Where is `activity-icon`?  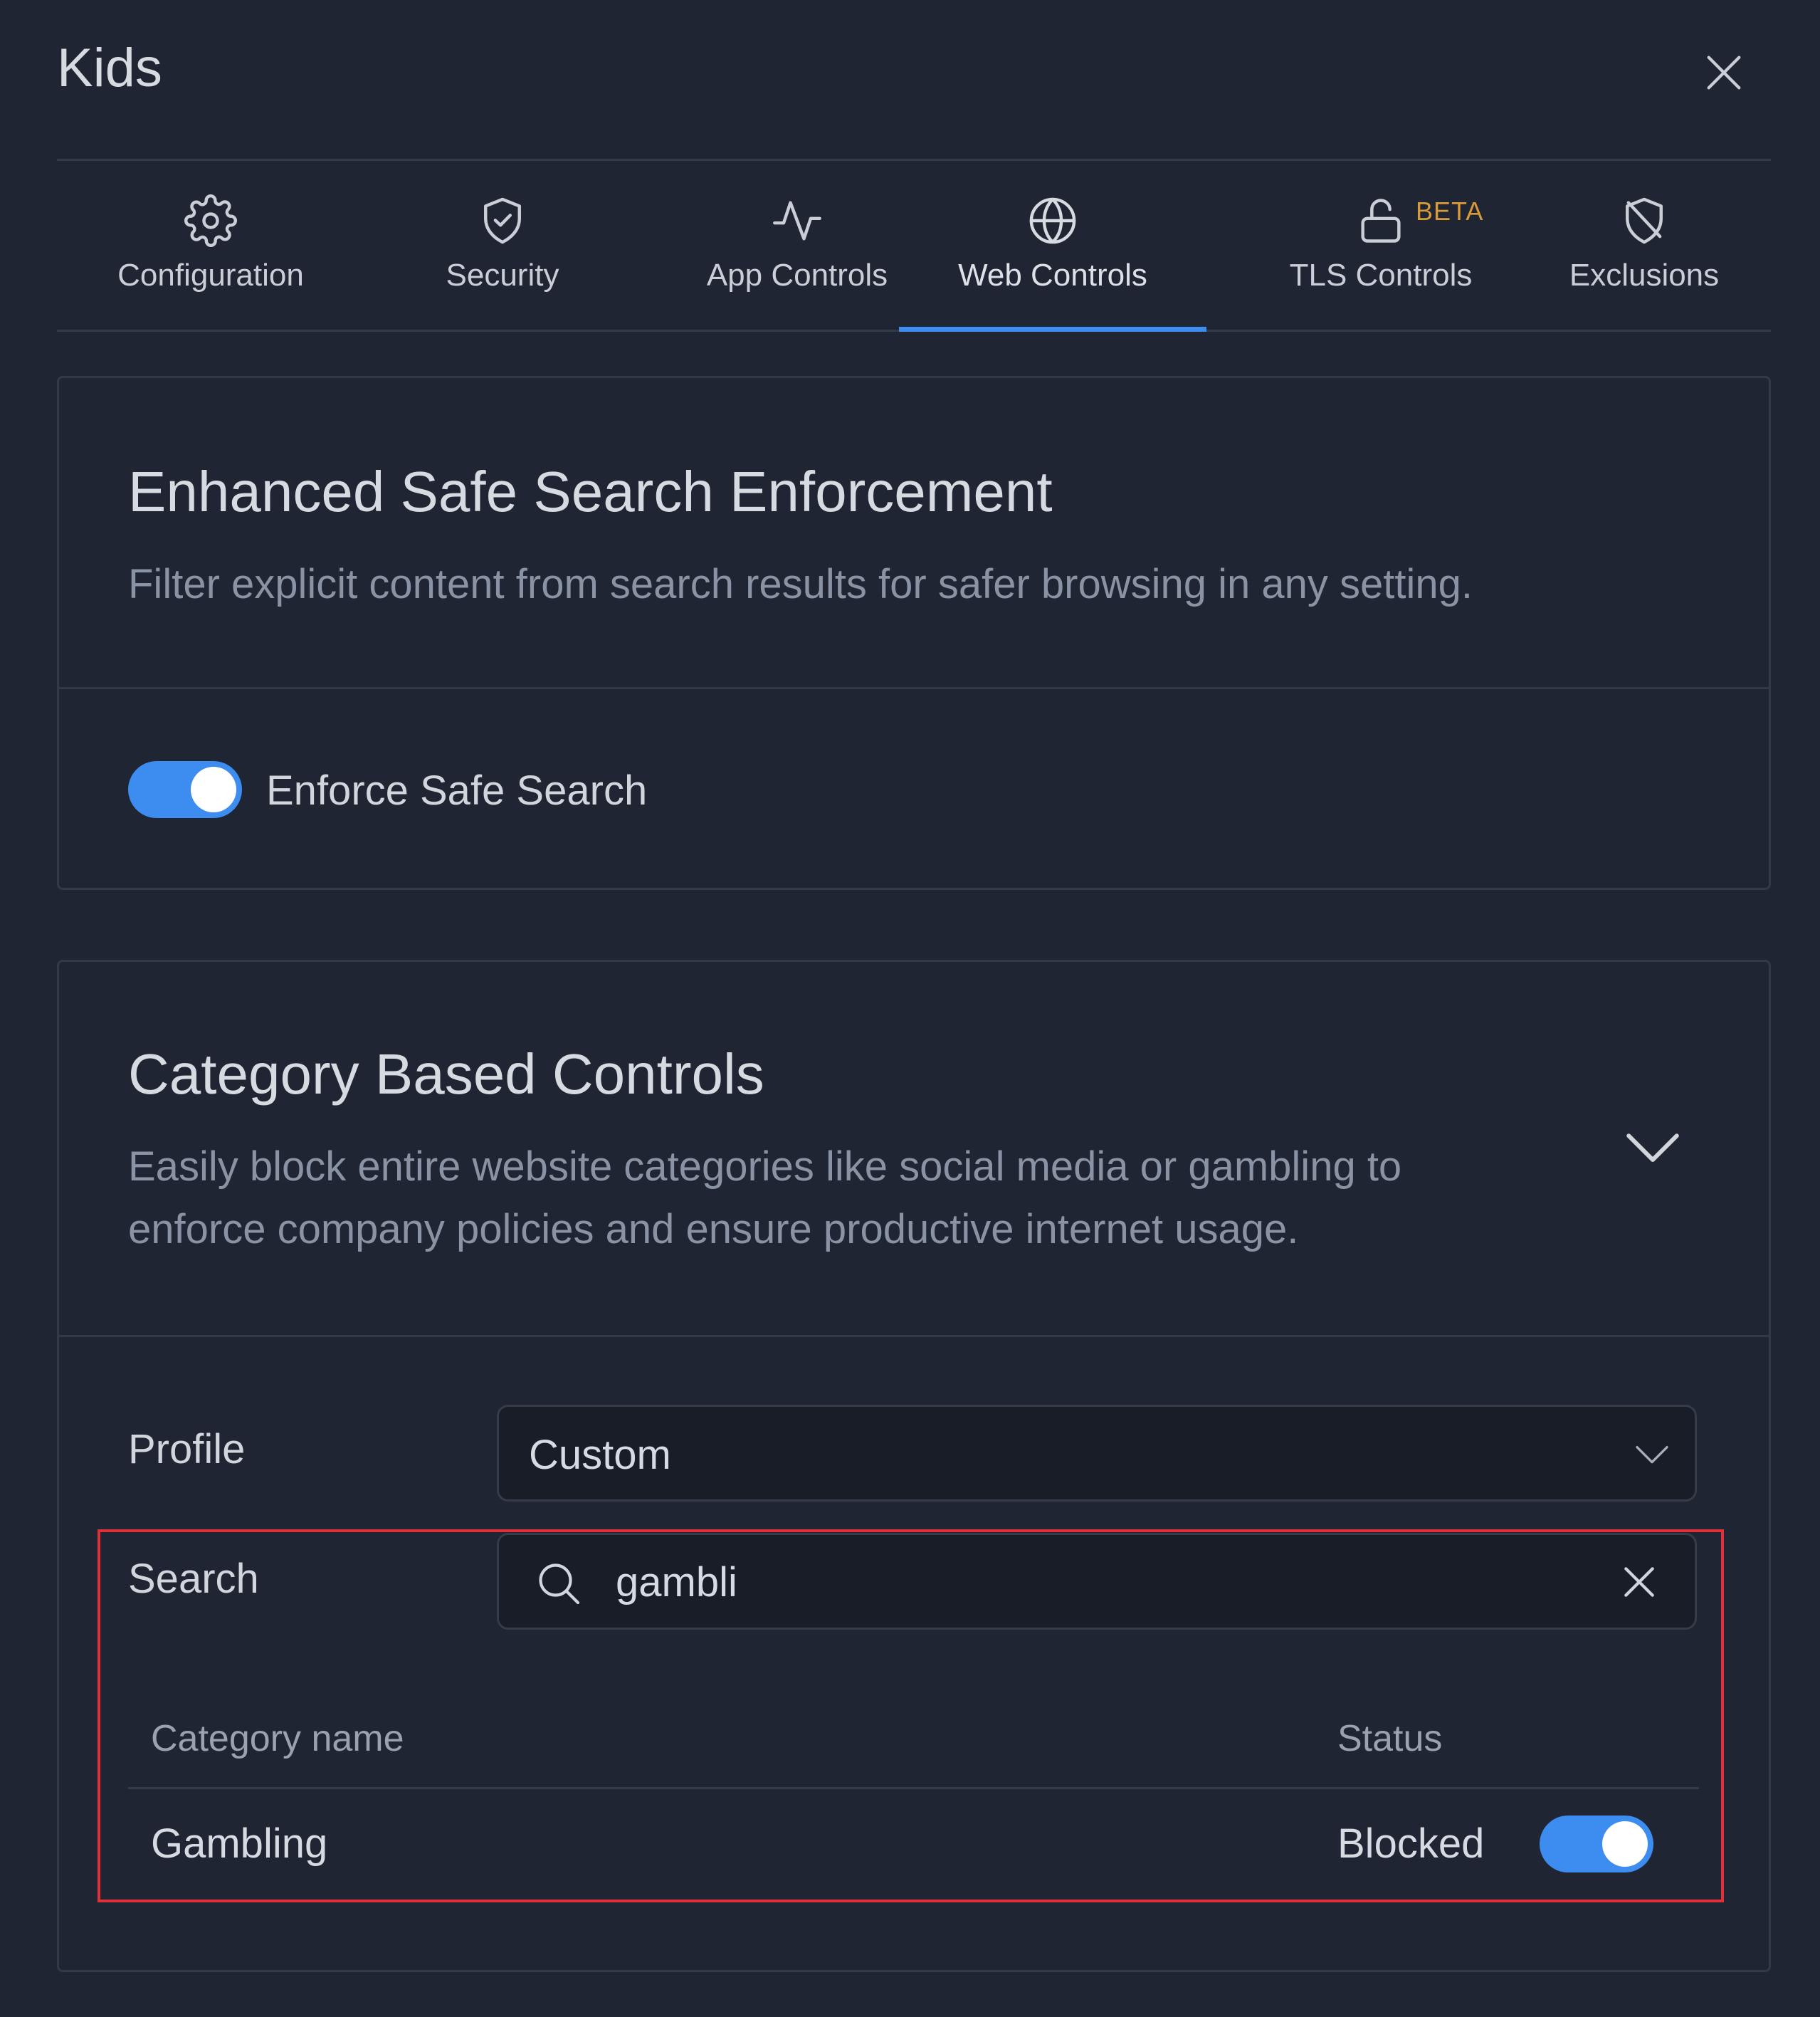
activity-icon is located at coordinates (797, 221).